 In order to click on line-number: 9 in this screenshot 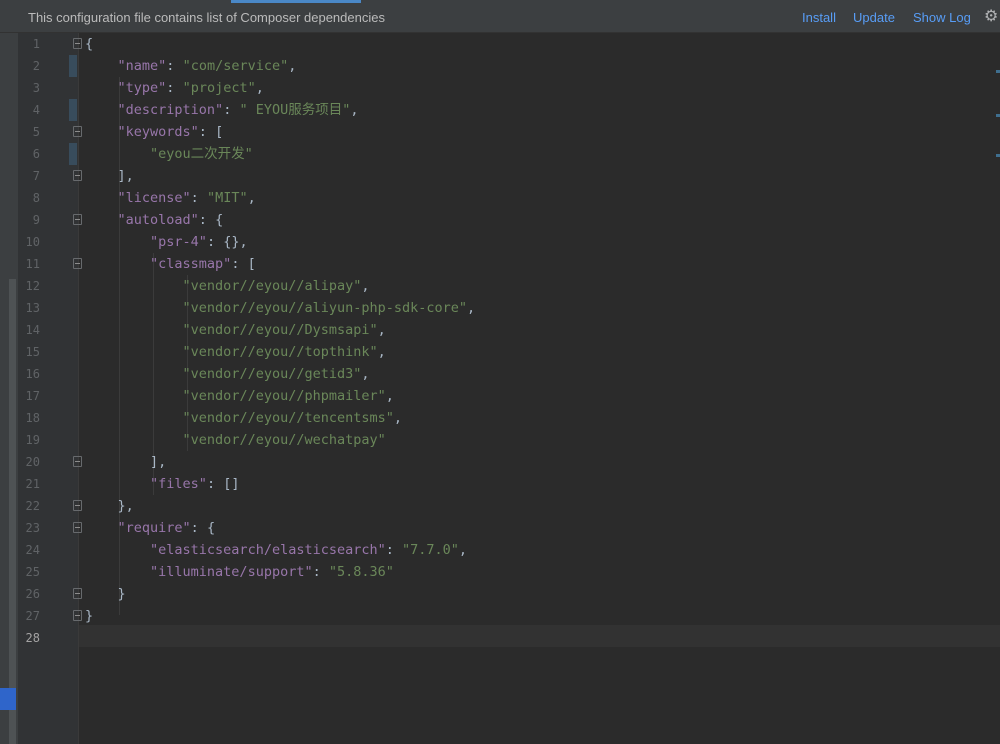, I will do `click(36, 220)`.